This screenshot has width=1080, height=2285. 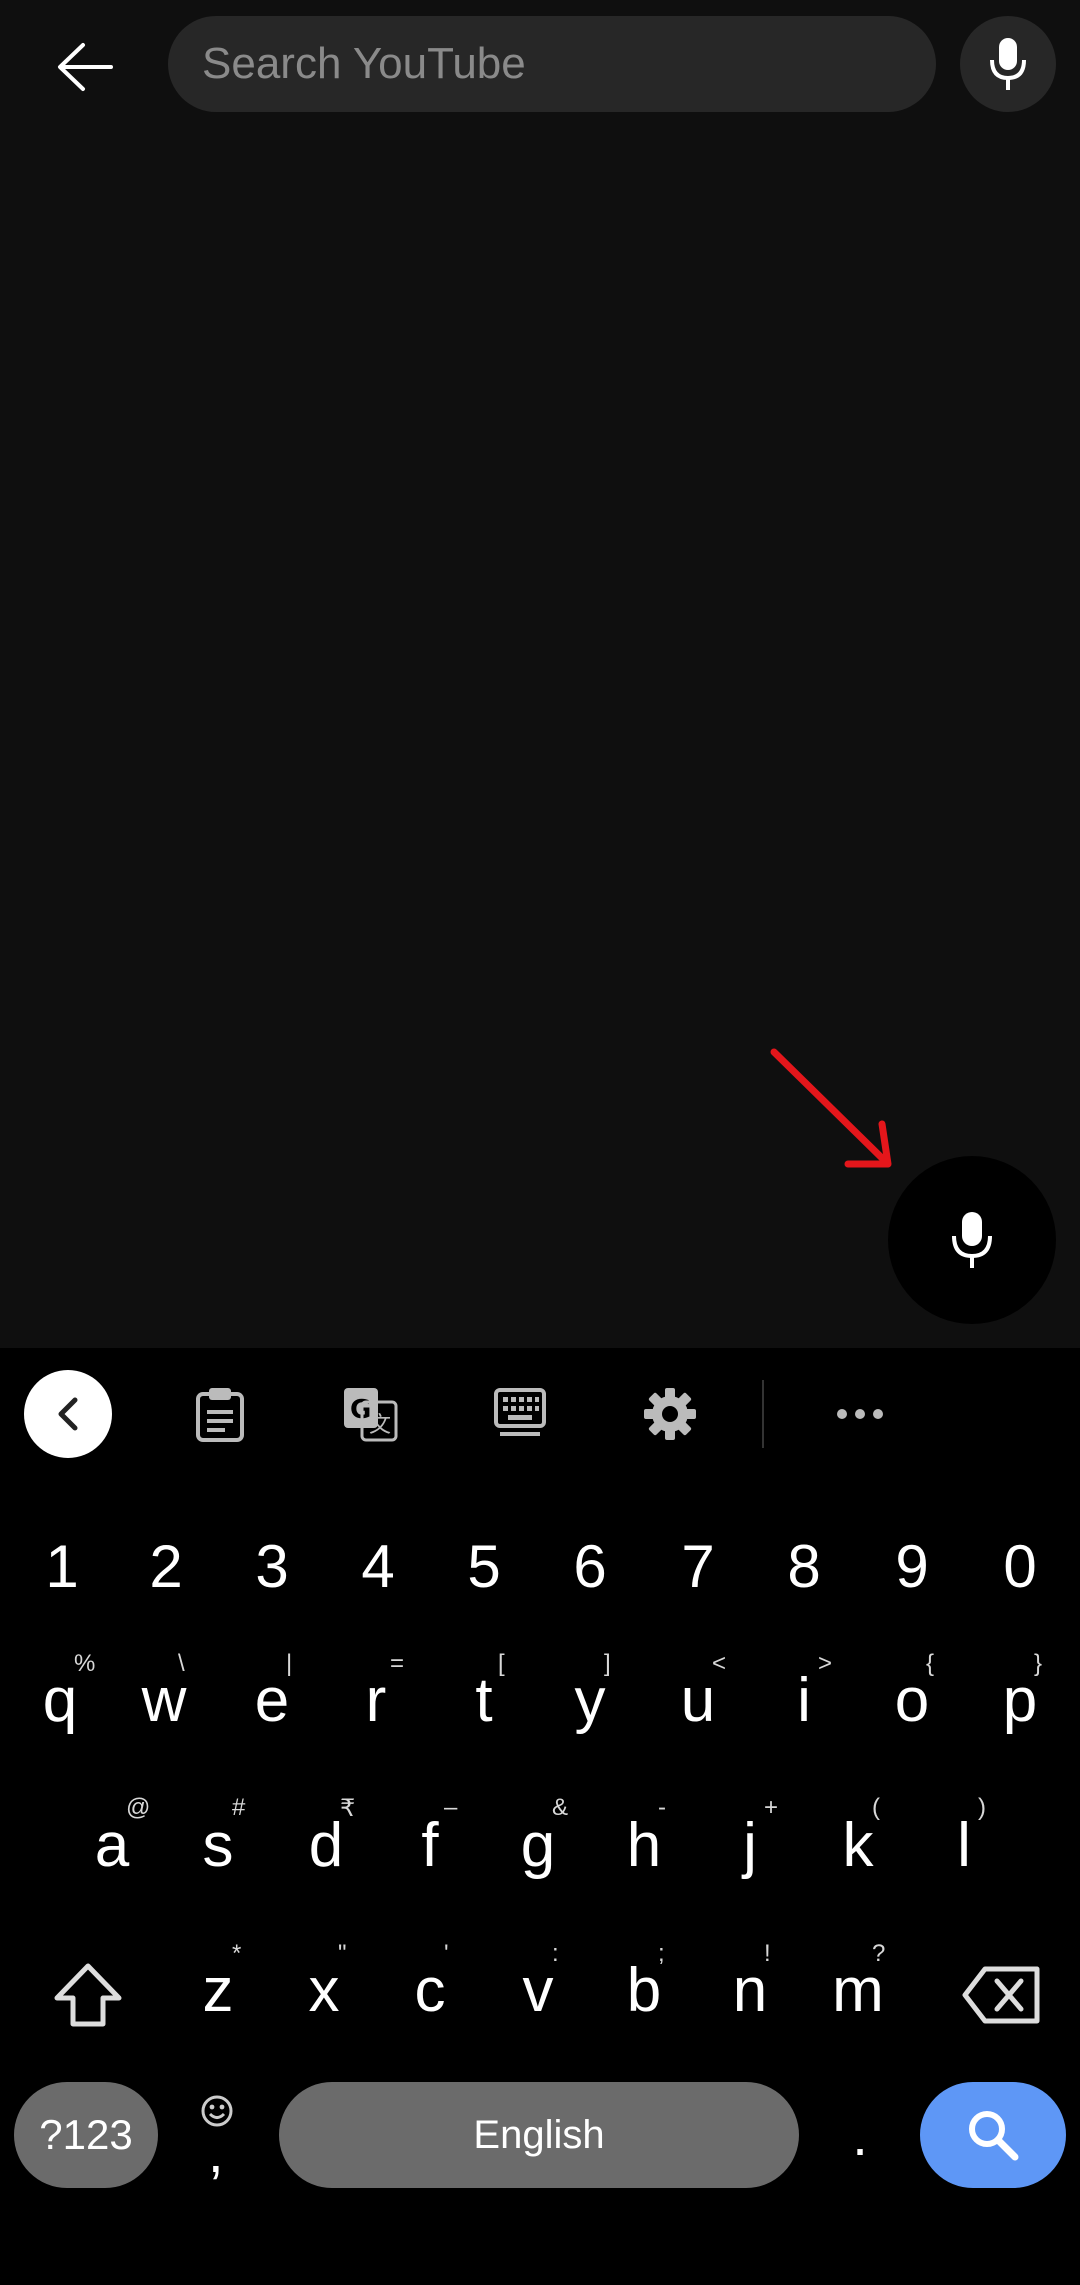 I want to click on floating-voice-button, so click(x=972, y=1240).